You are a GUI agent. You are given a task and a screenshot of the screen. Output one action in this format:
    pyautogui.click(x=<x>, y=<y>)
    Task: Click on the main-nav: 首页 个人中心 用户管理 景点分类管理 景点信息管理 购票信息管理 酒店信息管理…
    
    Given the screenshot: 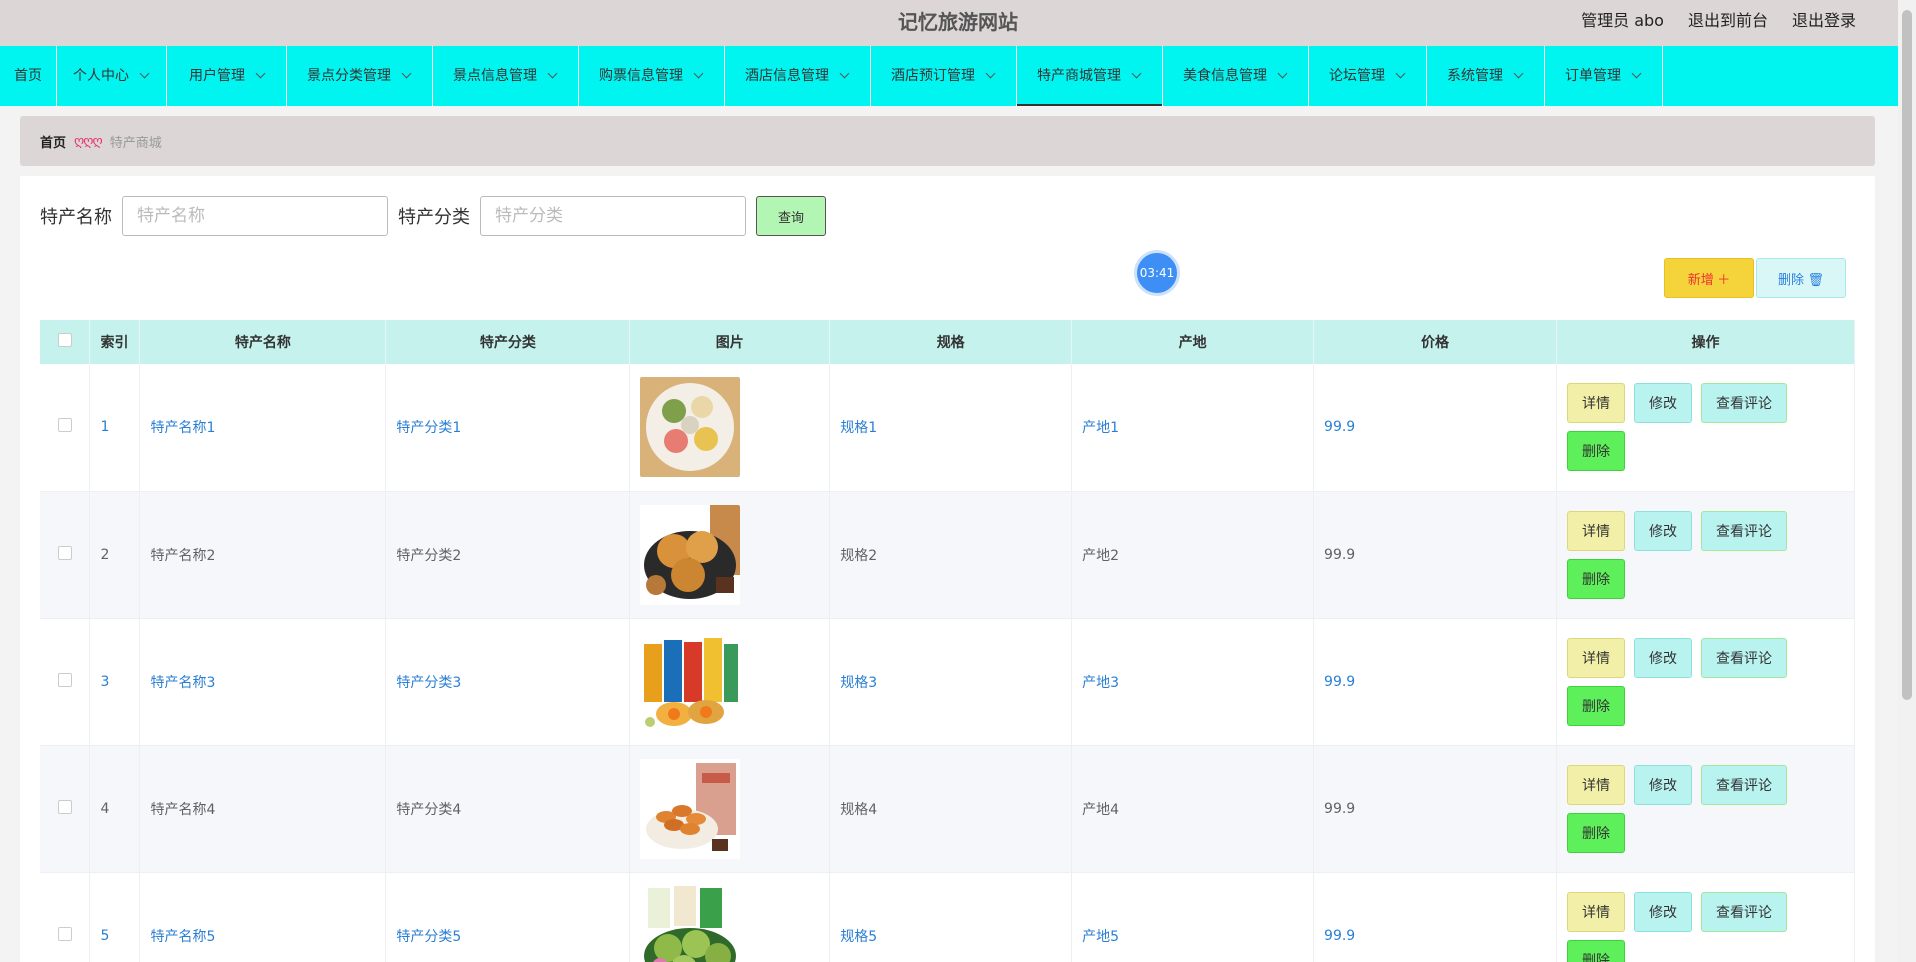 What is the action you would take?
    pyautogui.click(x=949, y=76)
    